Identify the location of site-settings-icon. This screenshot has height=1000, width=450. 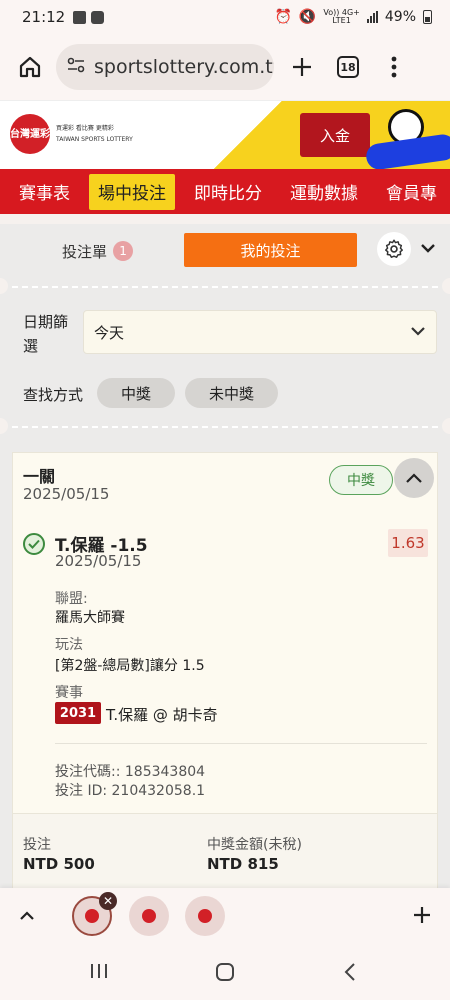
(76, 67).